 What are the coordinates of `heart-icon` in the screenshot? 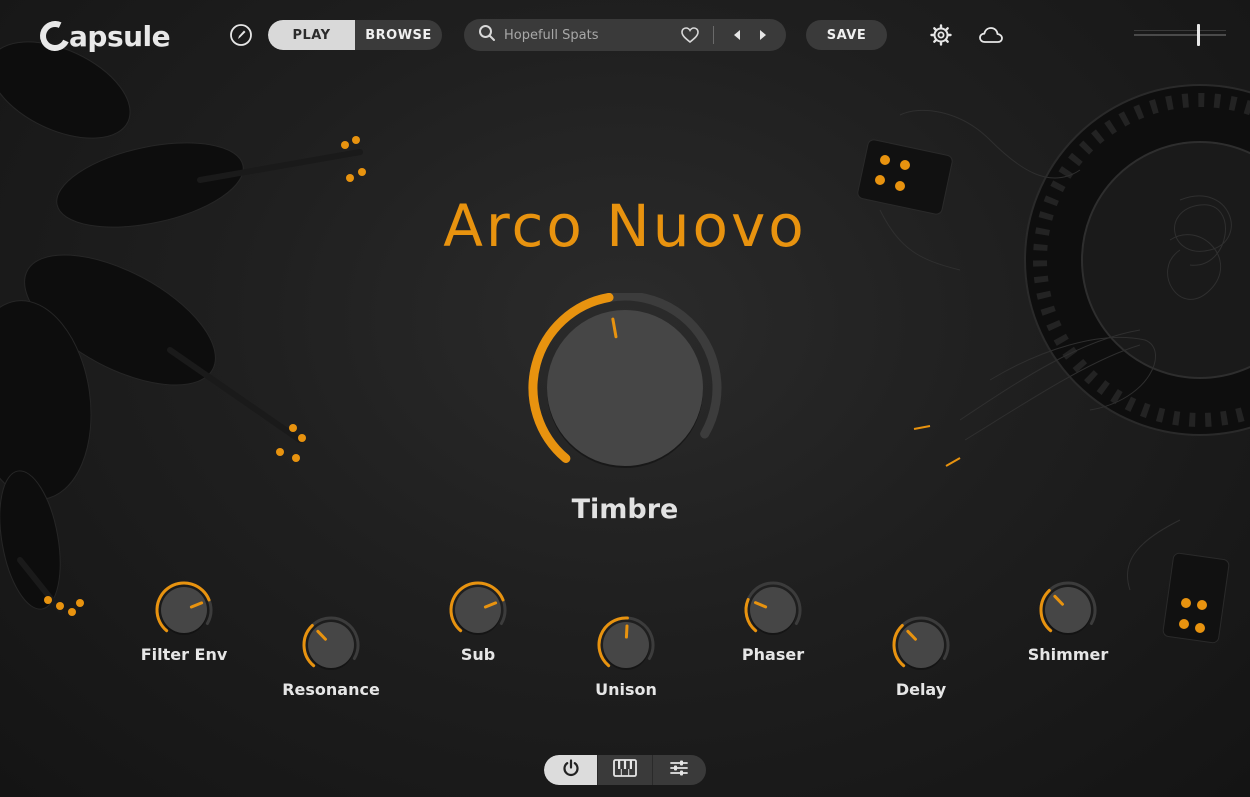 It's located at (690, 35).